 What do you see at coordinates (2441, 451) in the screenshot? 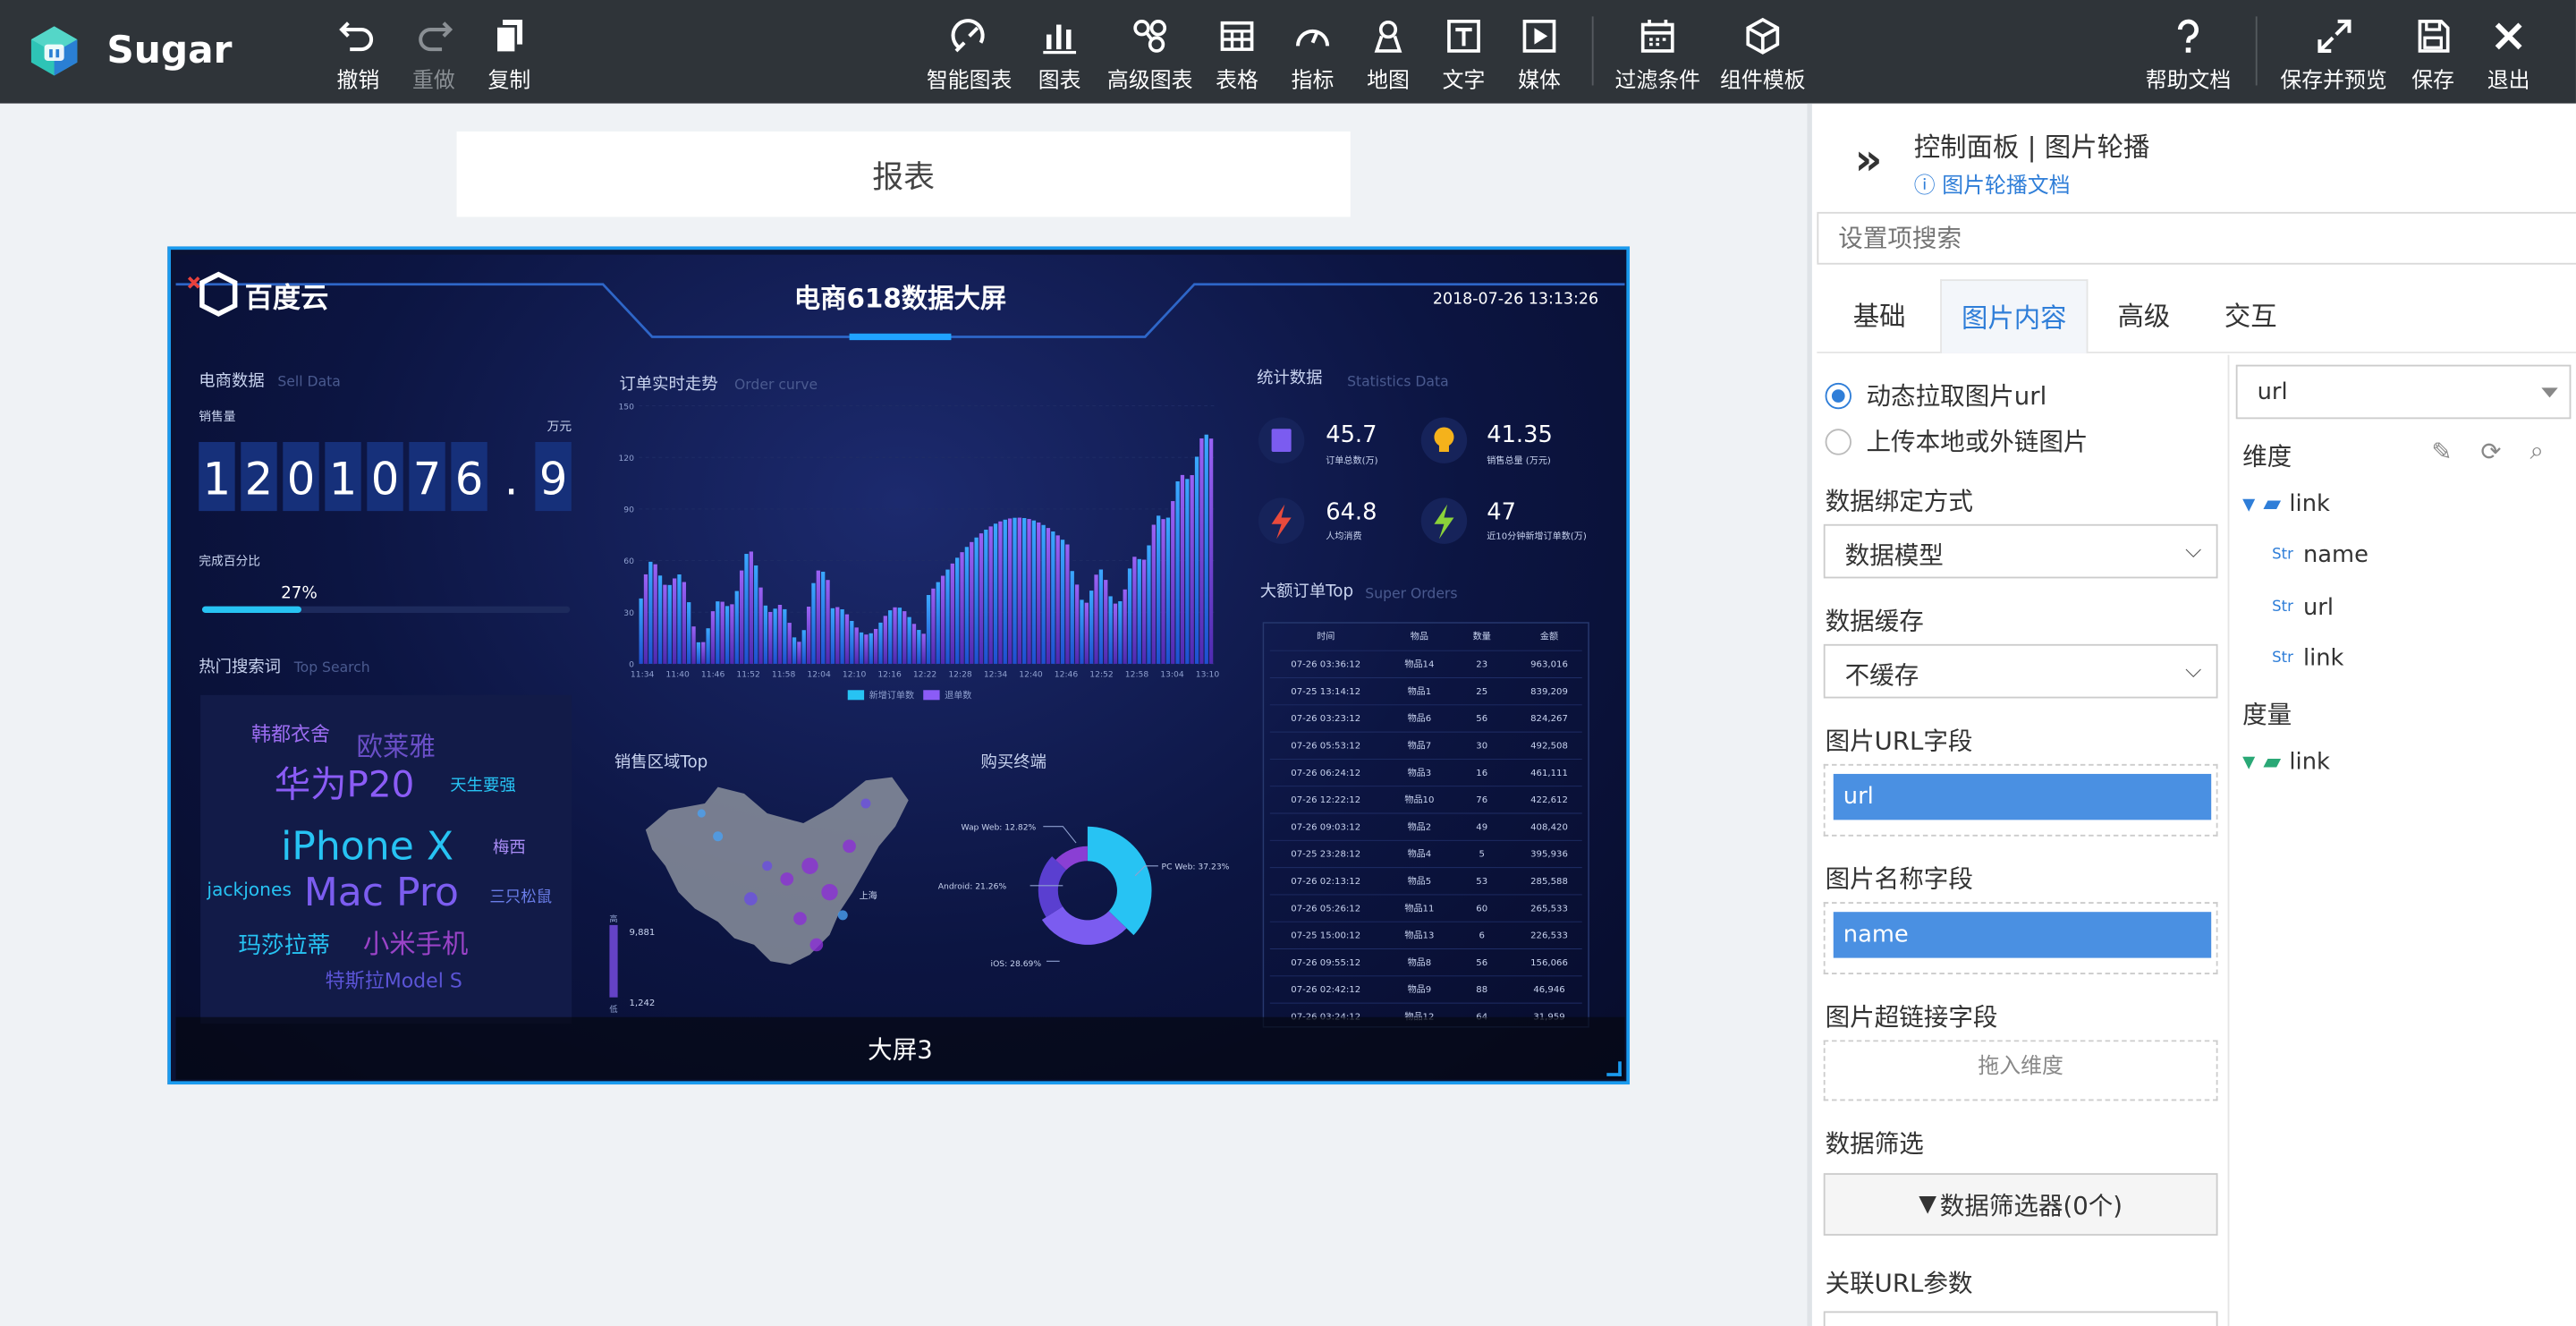
I see `edit-icon: ✎` at bounding box center [2441, 451].